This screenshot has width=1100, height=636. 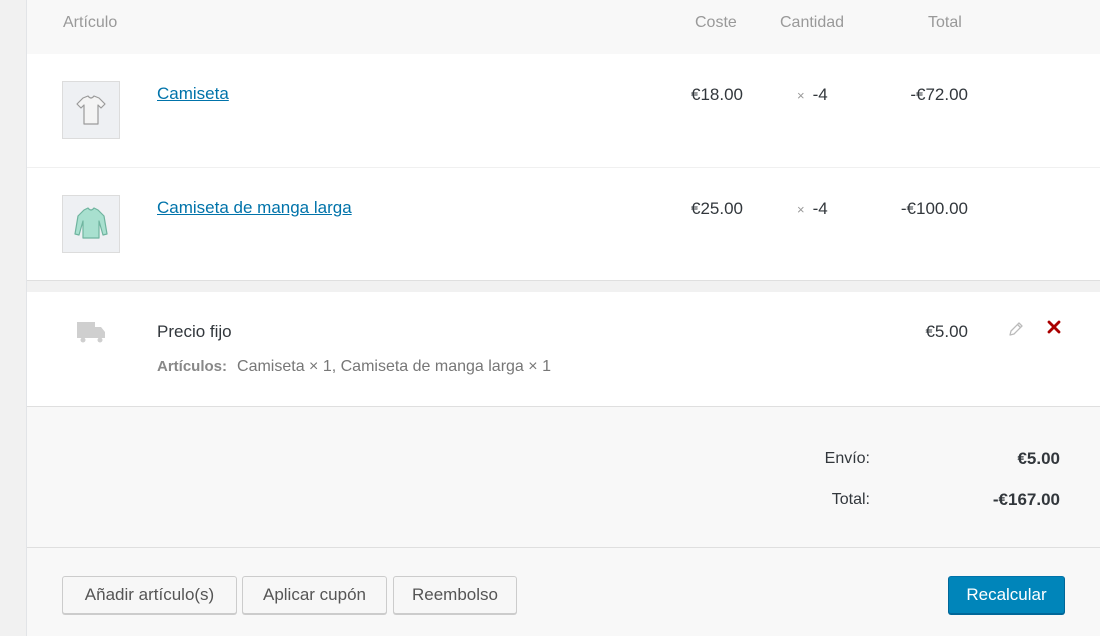 I want to click on header-quantity: Cantidad, so click(x=812, y=22).